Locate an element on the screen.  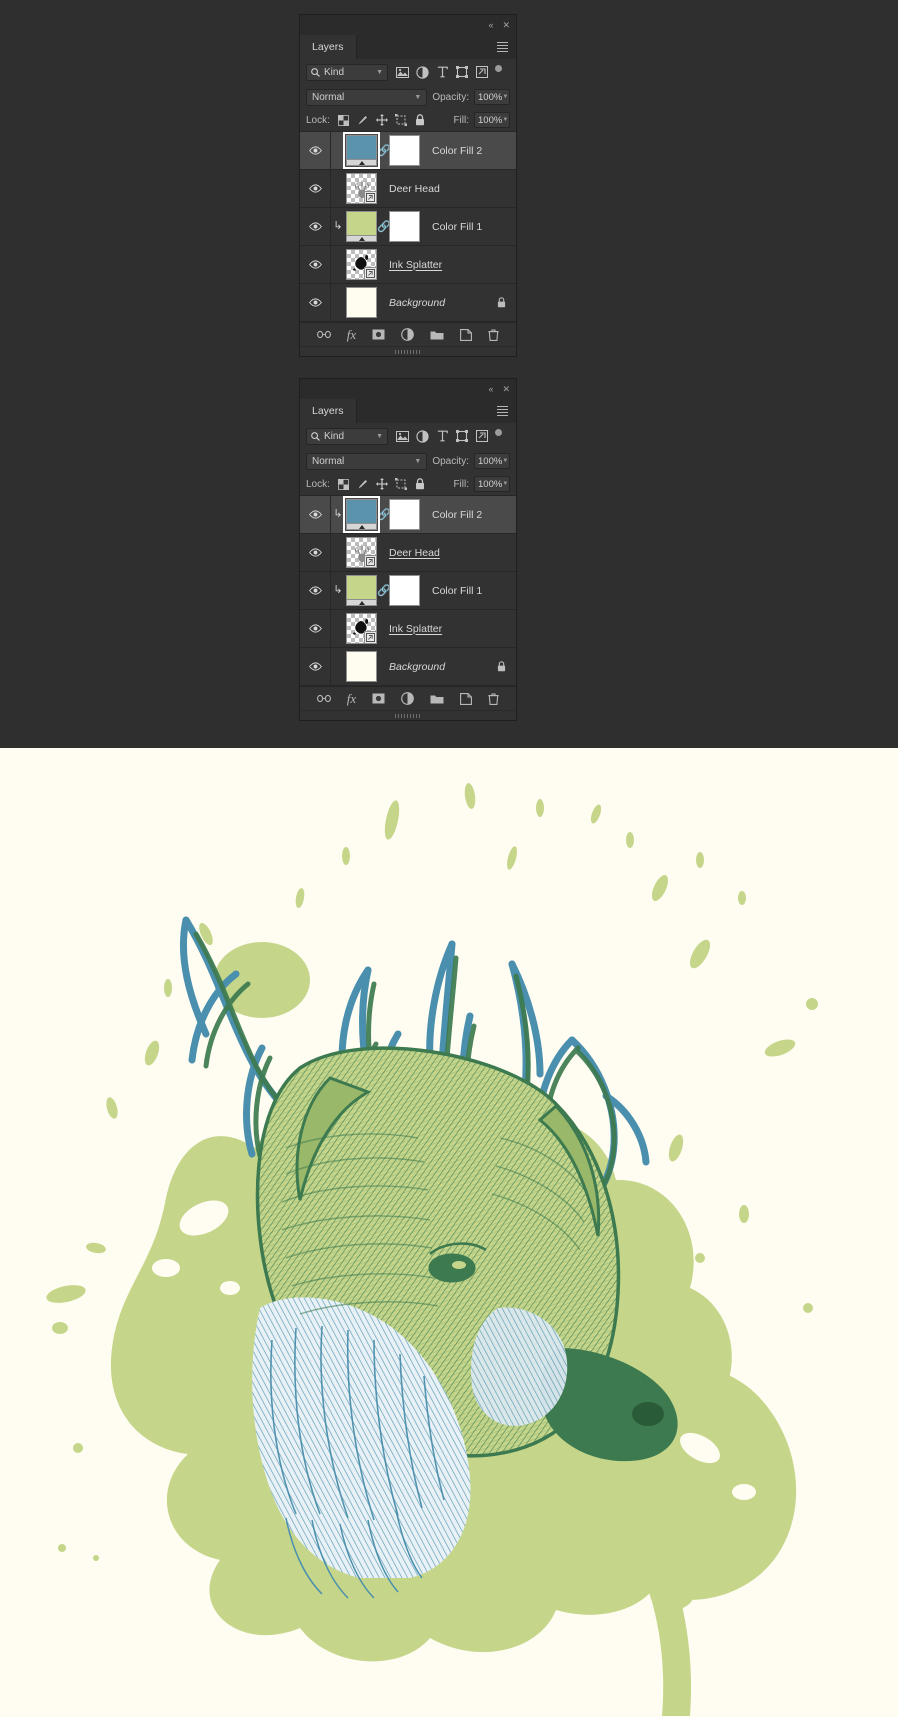
table-row: 🔗 Color Fill 2 is located at coordinates (408, 151).